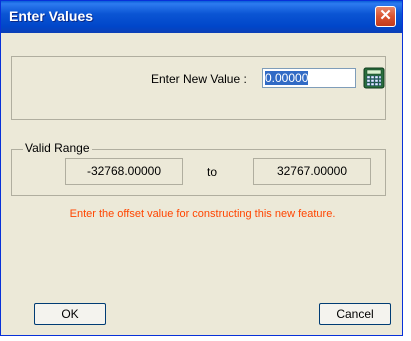  What do you see at coordinates (355, 314) in the screenshot?
I see `cancel-button: Cancel` at bounding box center [355, 314].